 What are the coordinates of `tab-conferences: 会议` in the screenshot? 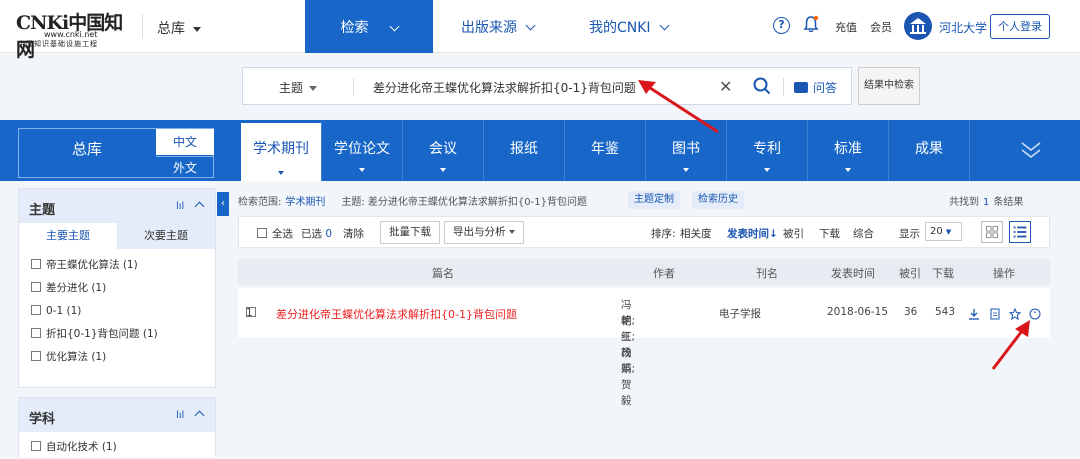 It's located at (443, 150).